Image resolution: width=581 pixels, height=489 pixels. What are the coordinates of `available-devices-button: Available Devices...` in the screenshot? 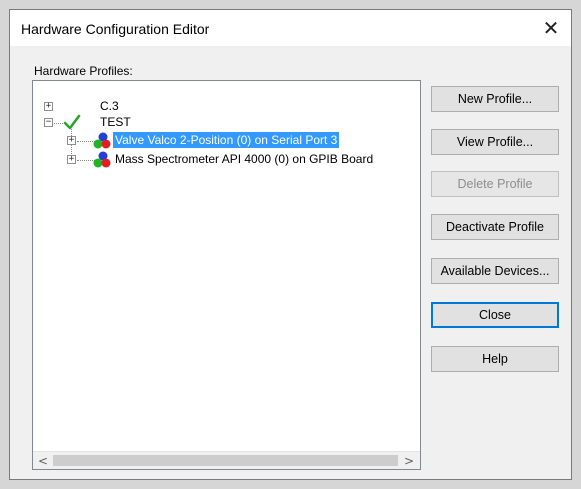 It's located at (495, 271).